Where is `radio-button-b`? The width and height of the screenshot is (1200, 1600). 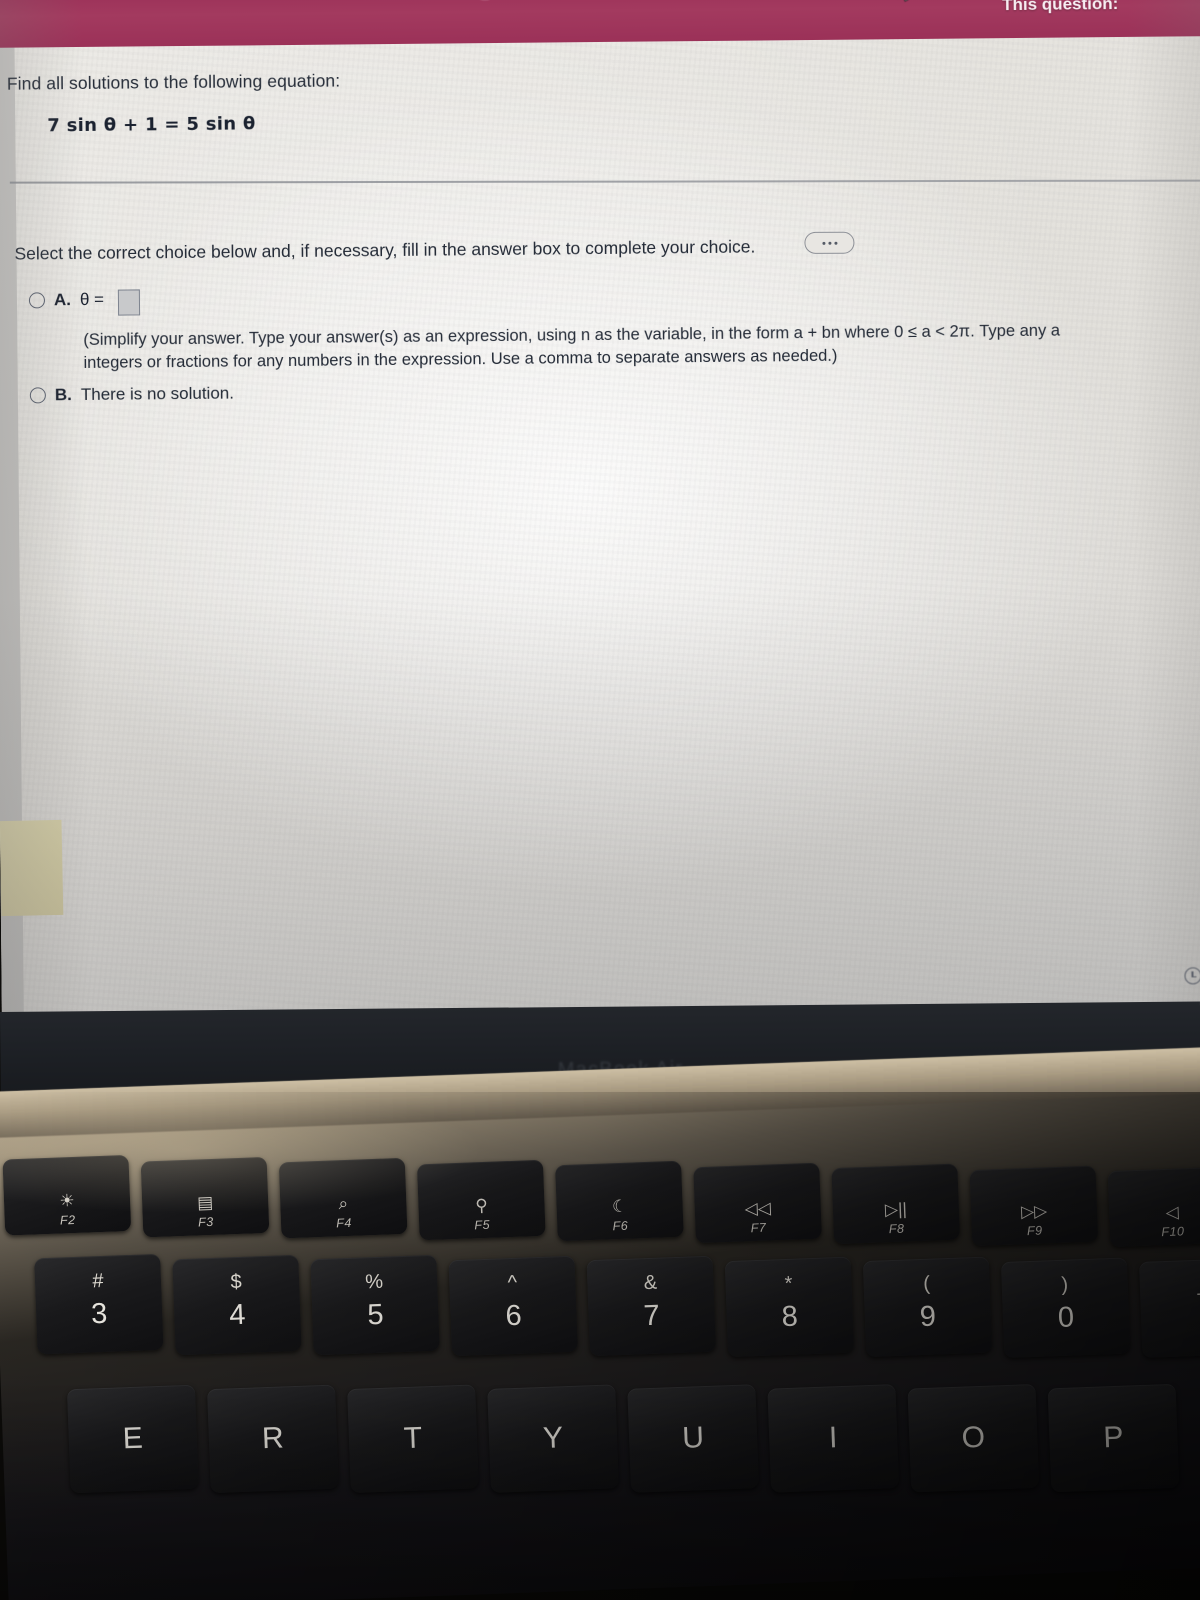 radio-button-b is located at coordinates (37, 395).